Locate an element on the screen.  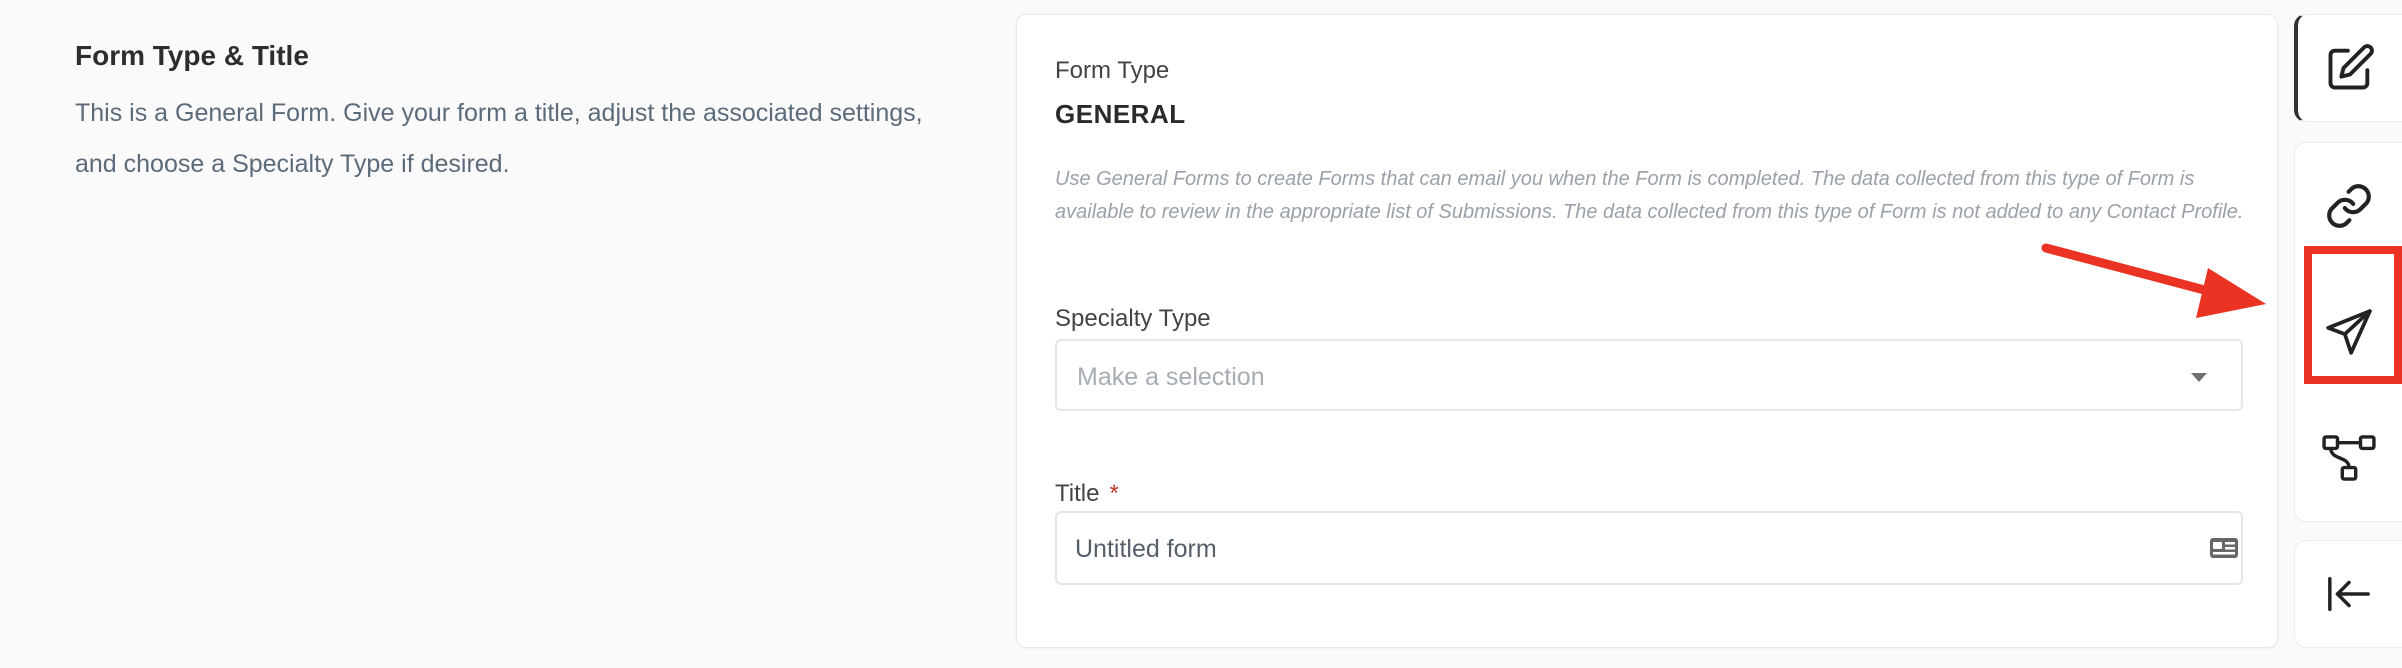
rail-edit-button is located at coordinates (2348, 68).